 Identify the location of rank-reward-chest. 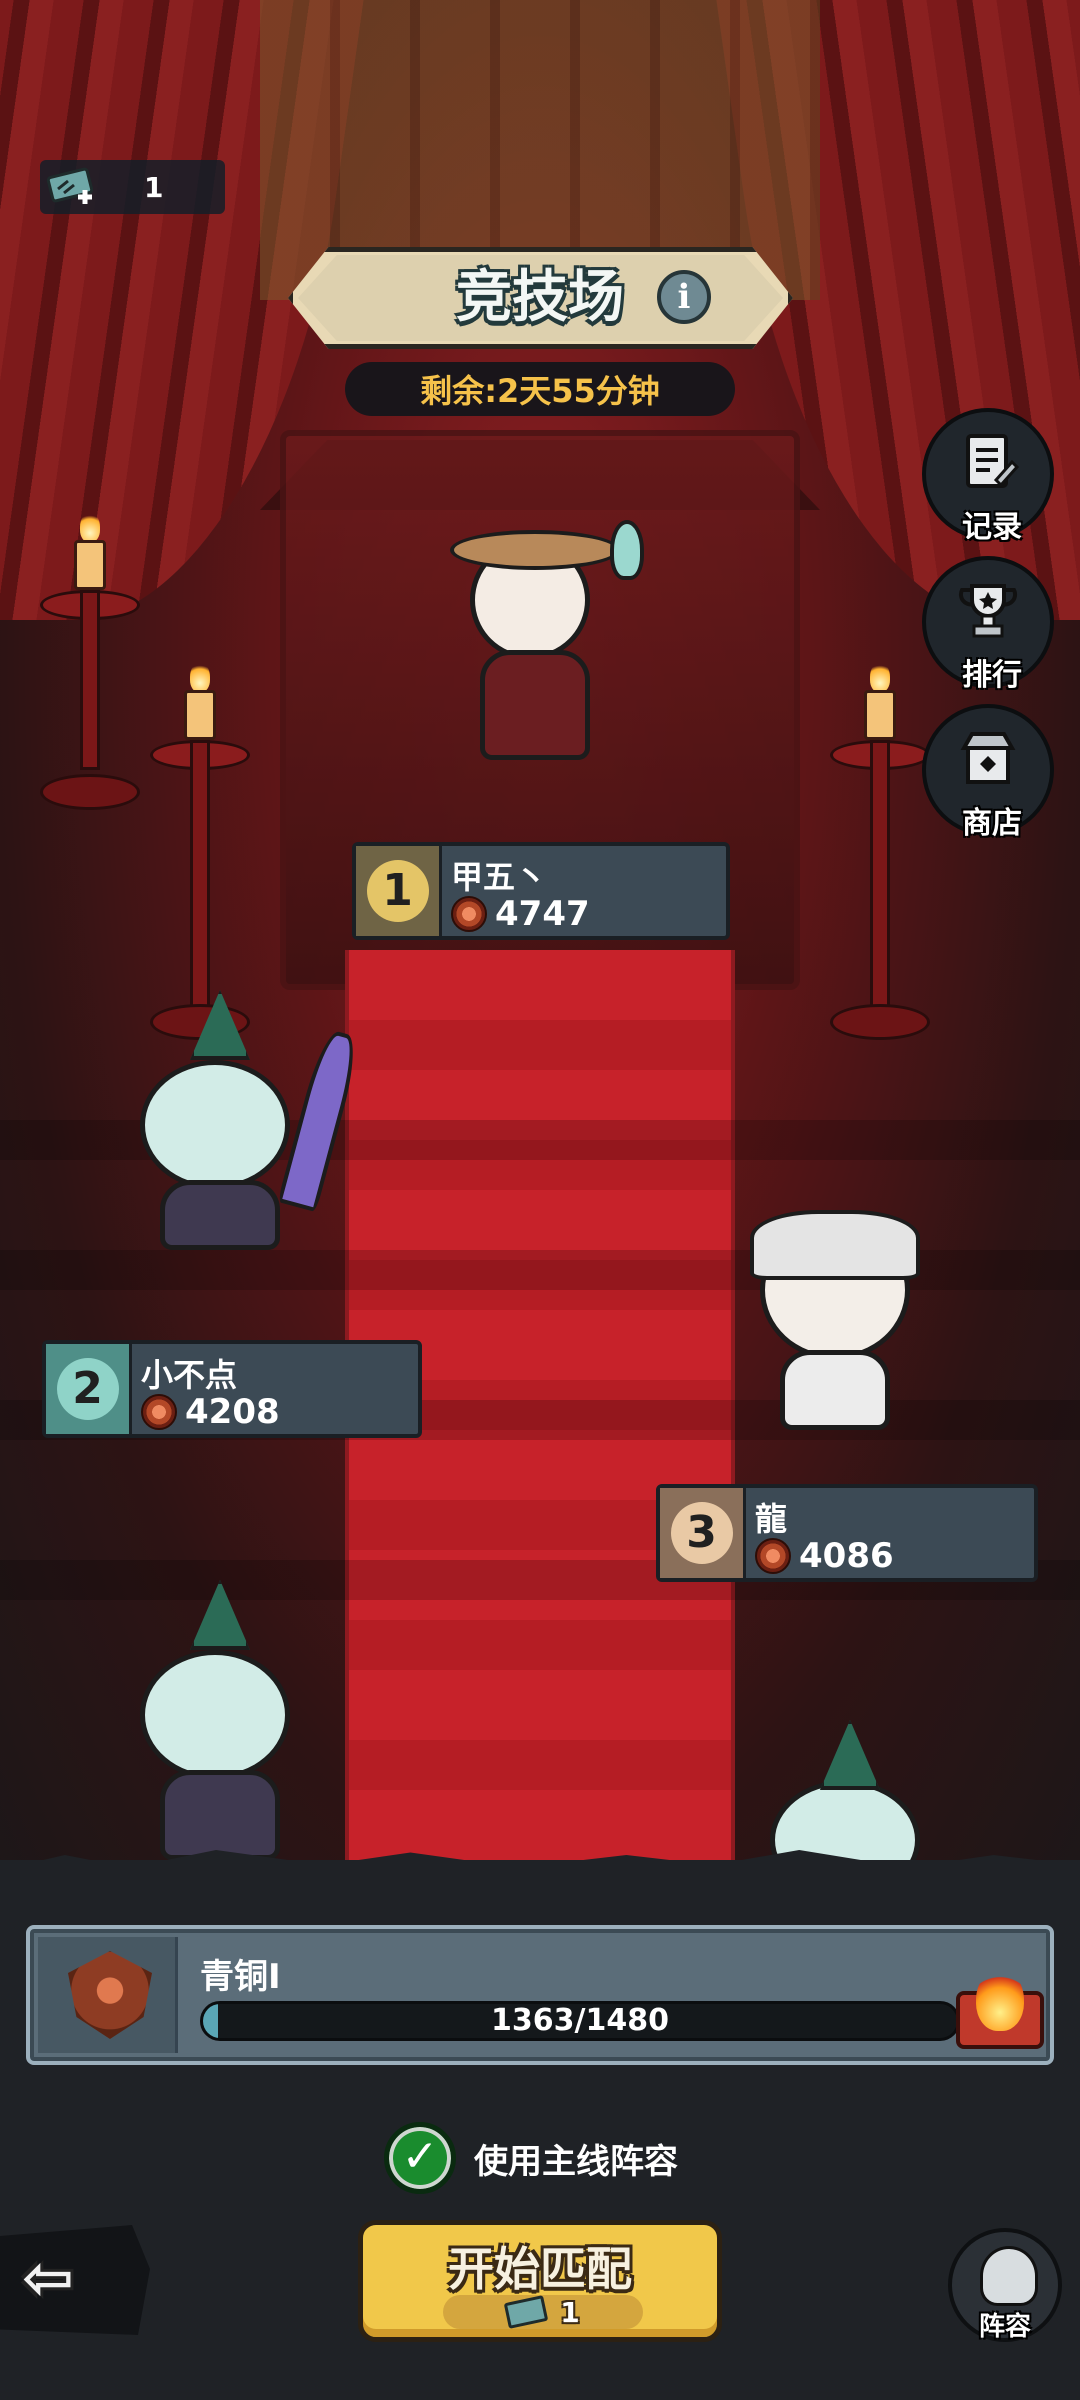
(1000, 2011).